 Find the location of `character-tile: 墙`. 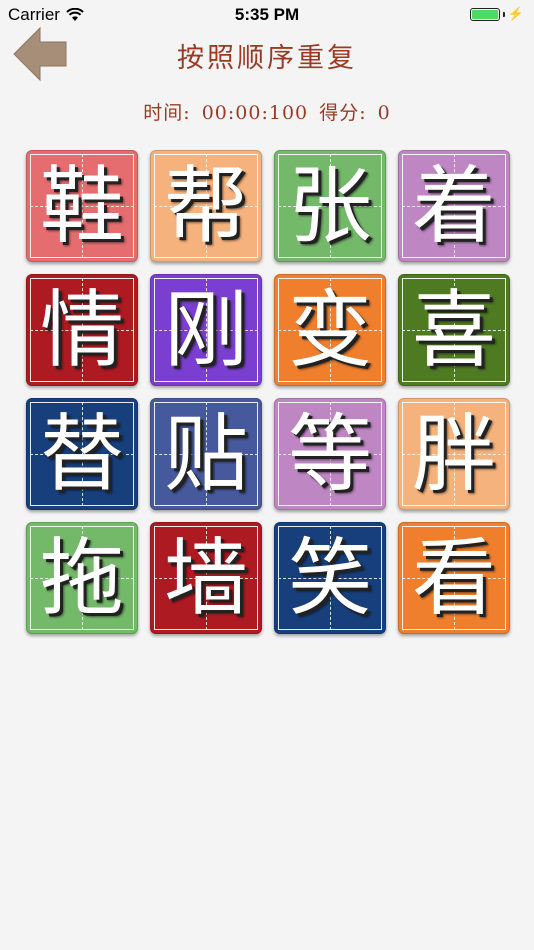

character-tile: 墙 is located at coordinates (206, 578).